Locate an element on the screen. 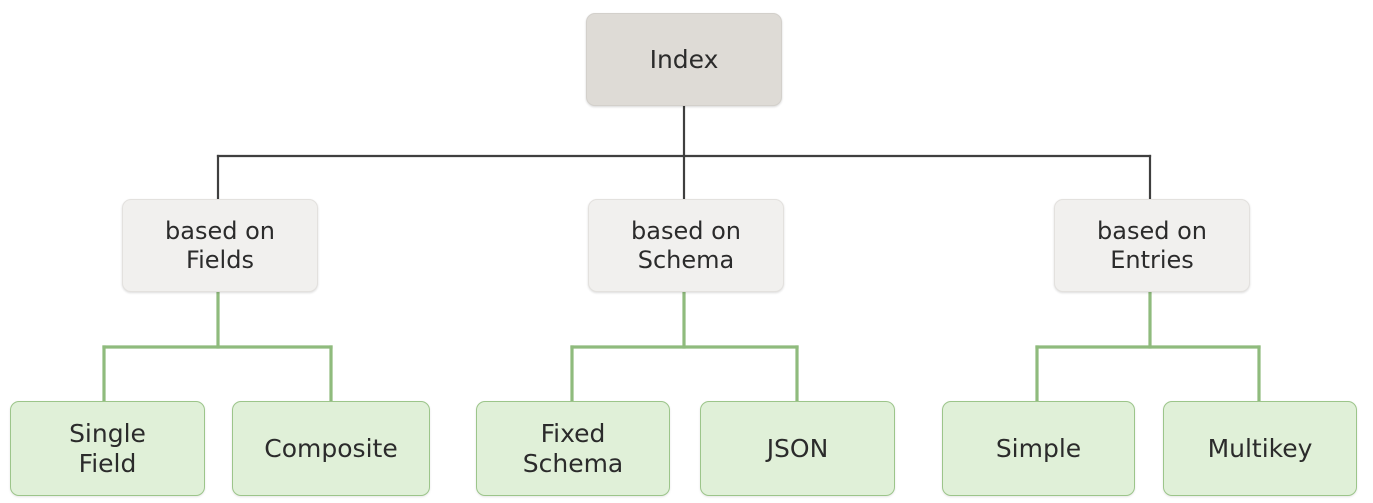 This screenshot has width=1373, height=503. edge-group-fields is located at coordinates (217, 346).